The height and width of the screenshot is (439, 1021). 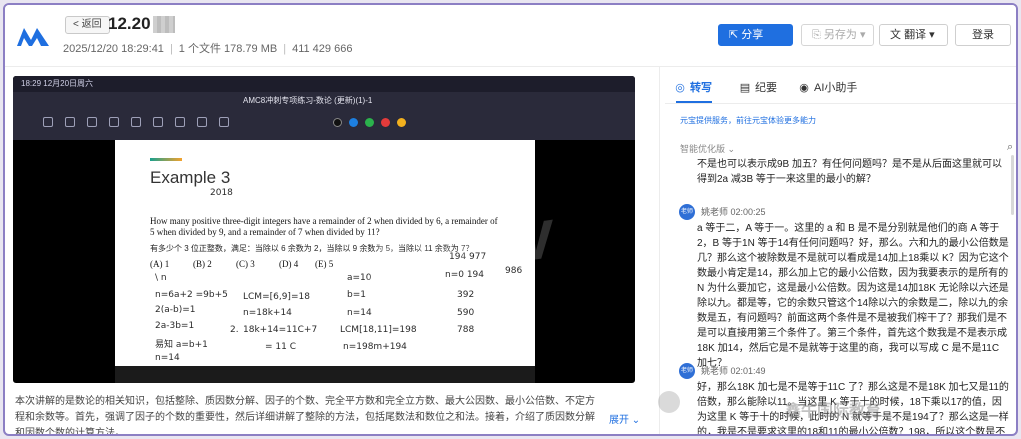 I want to click on example-title: Example 3, so click(x=190, y=177).